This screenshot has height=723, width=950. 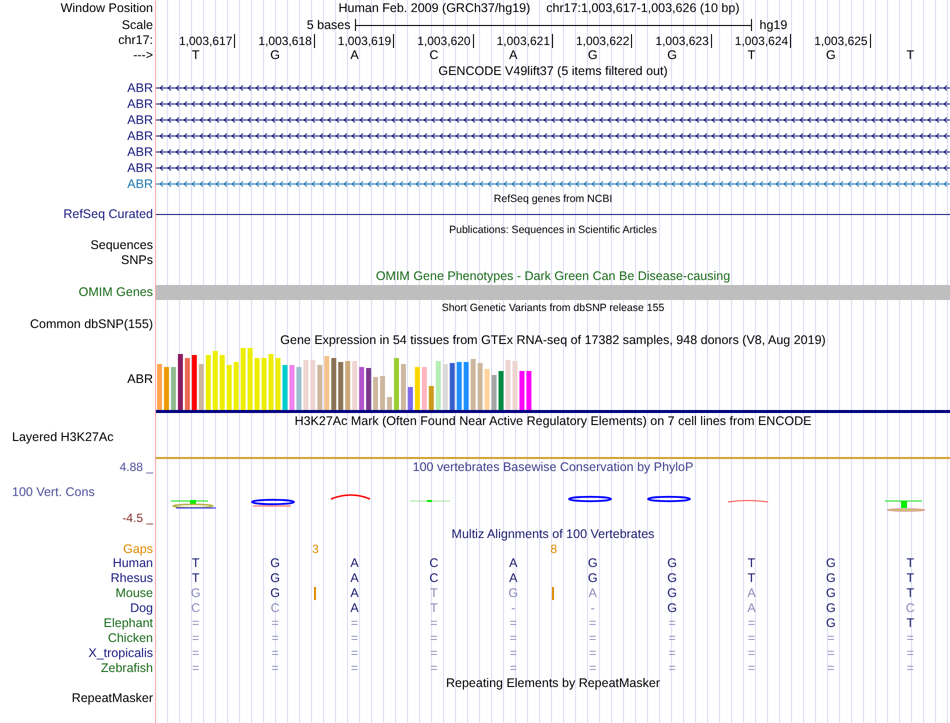 I want to click on track-label: chr17:, so click(x=135, y=40).